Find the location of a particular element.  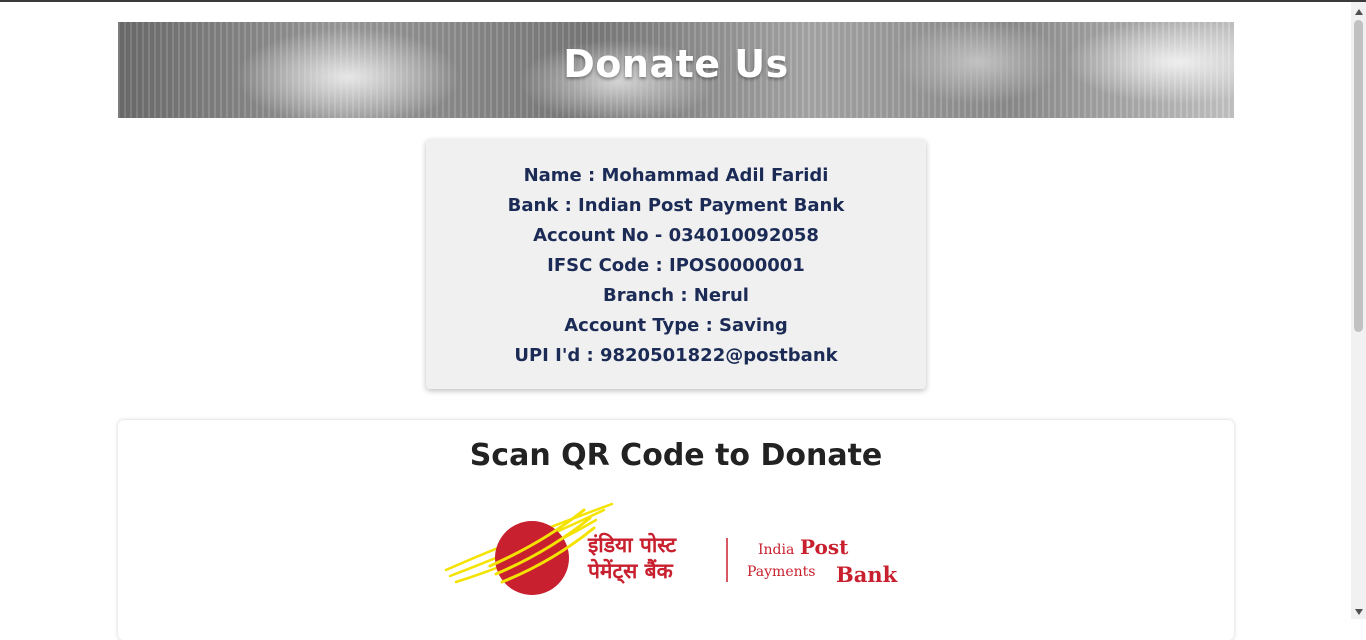

scrollbar-thumb is located at coordinates (1358, 176).